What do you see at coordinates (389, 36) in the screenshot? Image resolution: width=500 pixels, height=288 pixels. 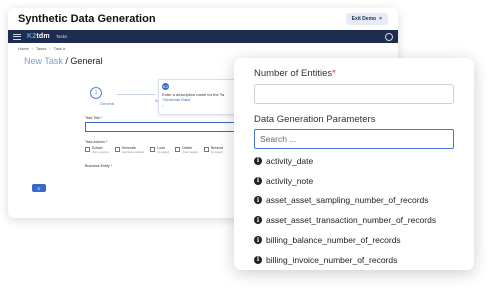 I see `user-avatar-icon` at bounding box center [389, 36].